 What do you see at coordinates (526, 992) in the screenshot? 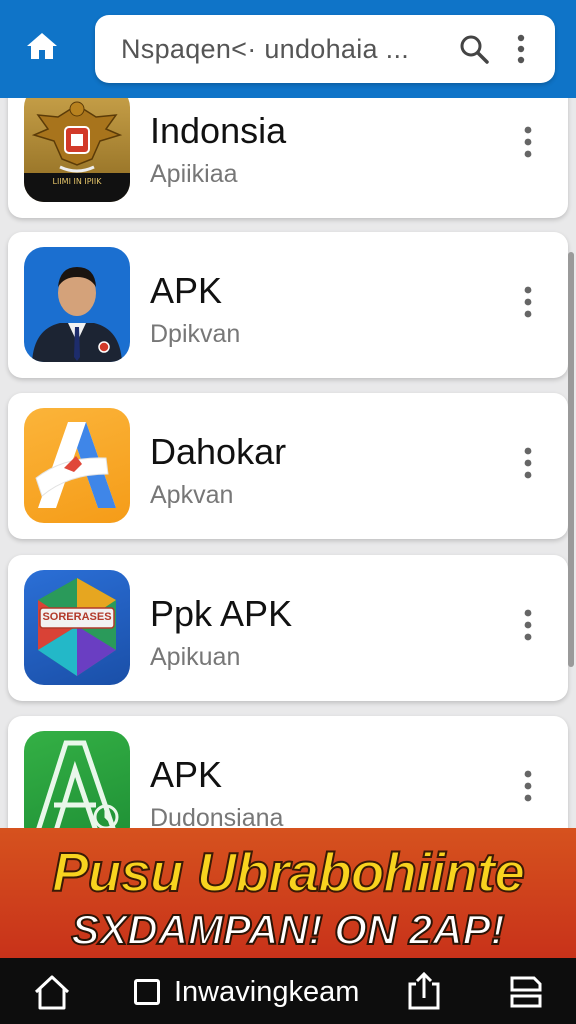
I see `menu-icon` at bounding box center [526, 992].